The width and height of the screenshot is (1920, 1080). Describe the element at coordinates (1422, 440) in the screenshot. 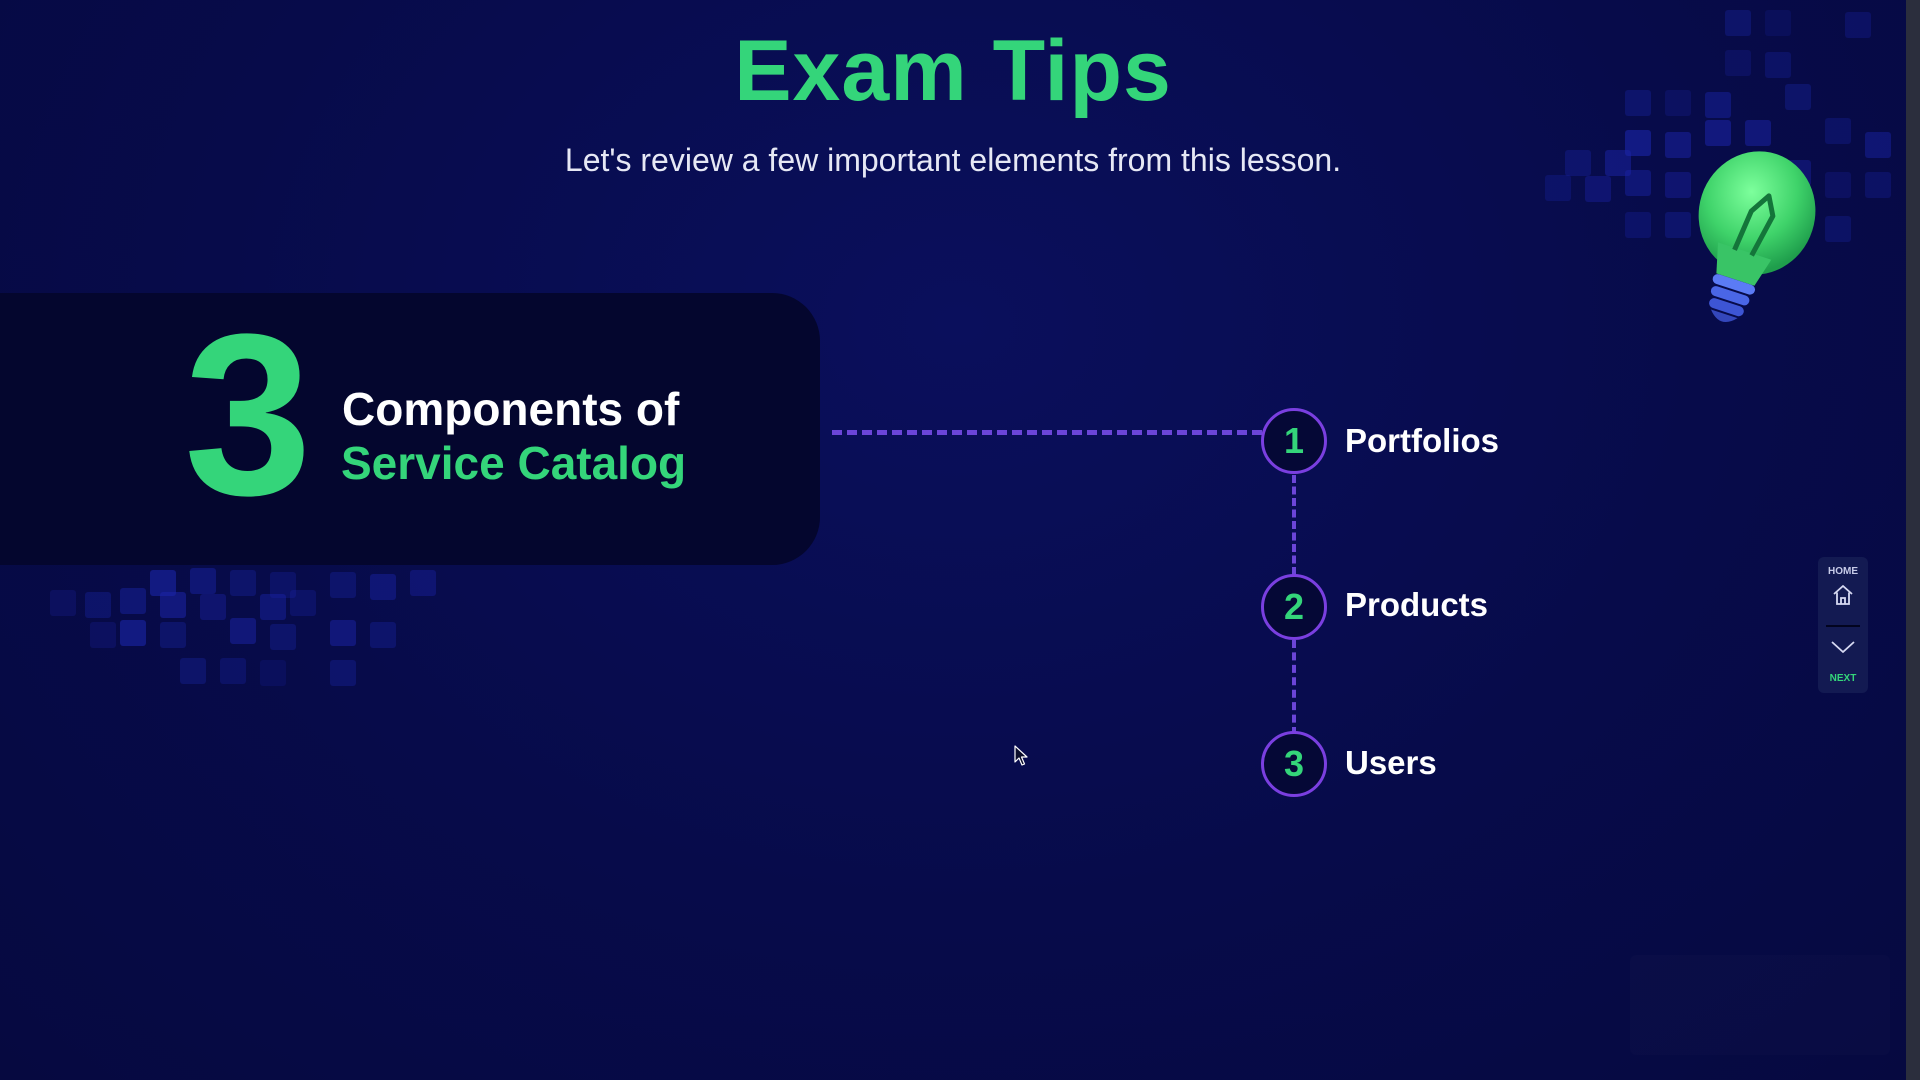

I see `step-label-portfolios: Portfolios` at that location.